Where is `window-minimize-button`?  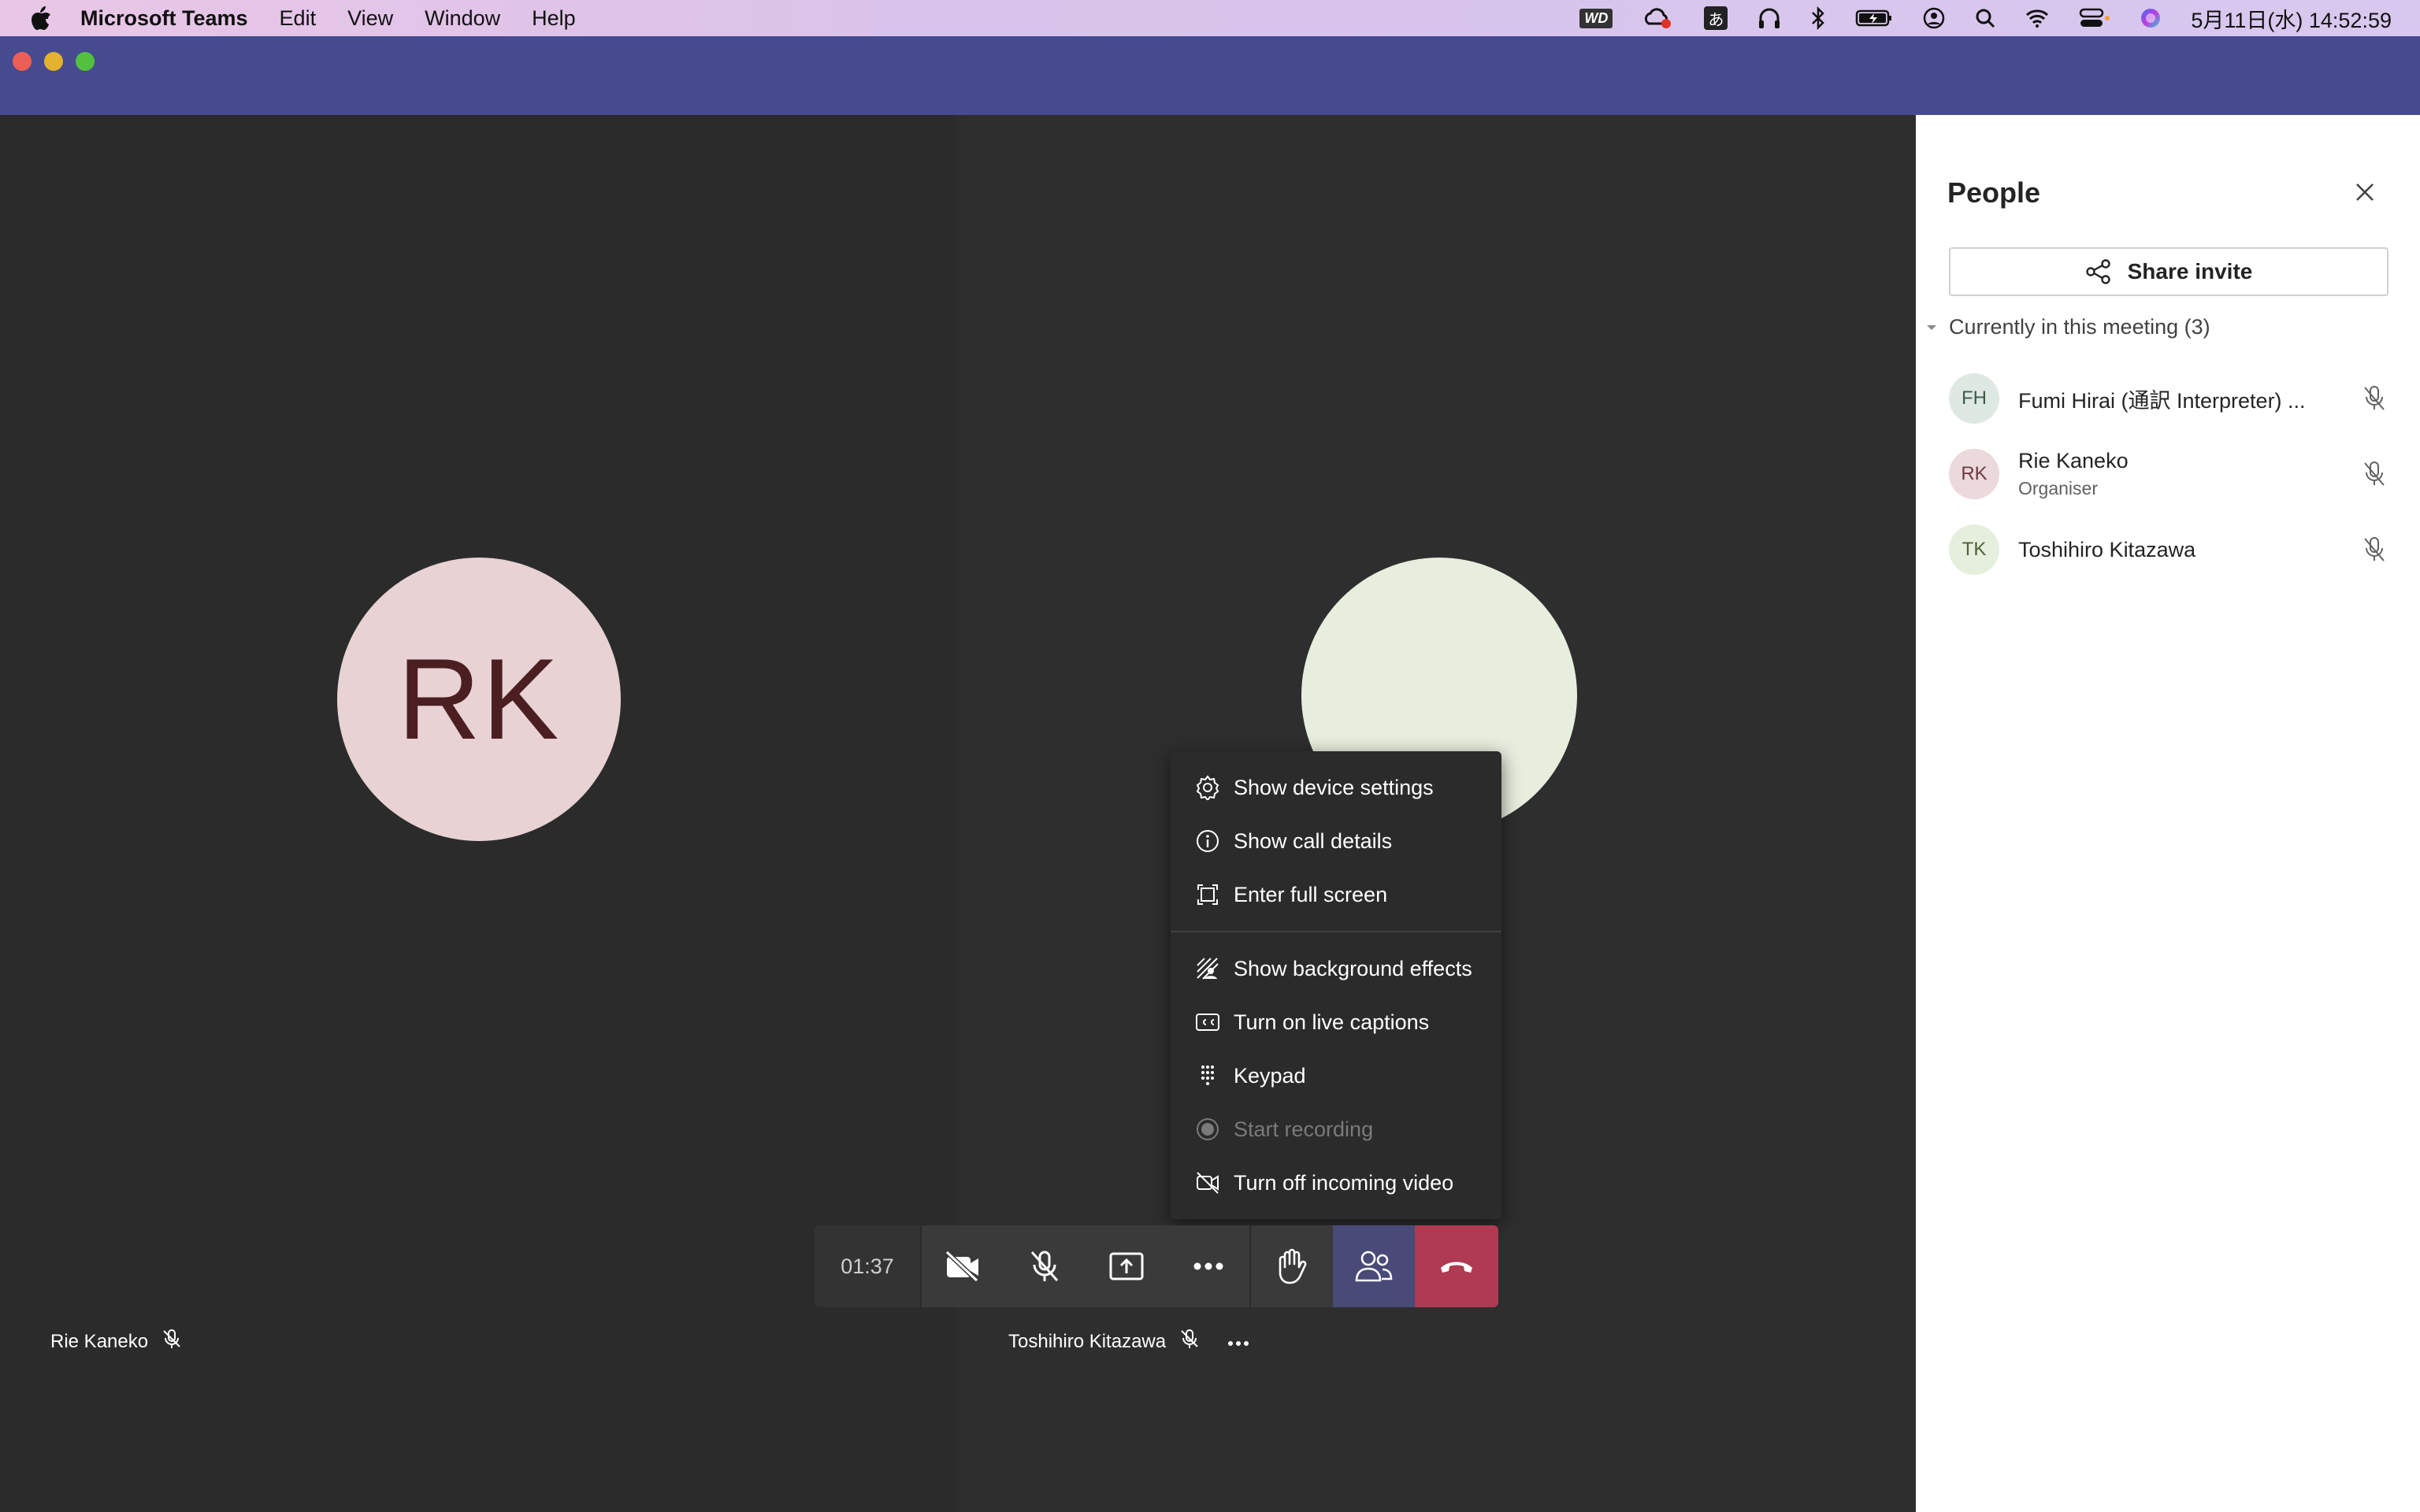 window-minimize-button is located at coordinates (54, 61).